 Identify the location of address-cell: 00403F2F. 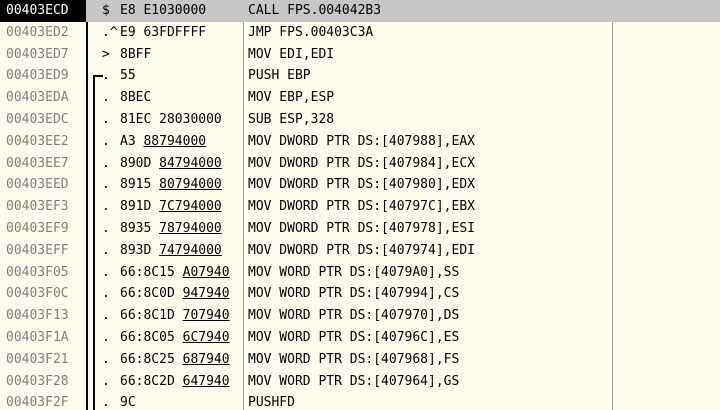
(43, 401).